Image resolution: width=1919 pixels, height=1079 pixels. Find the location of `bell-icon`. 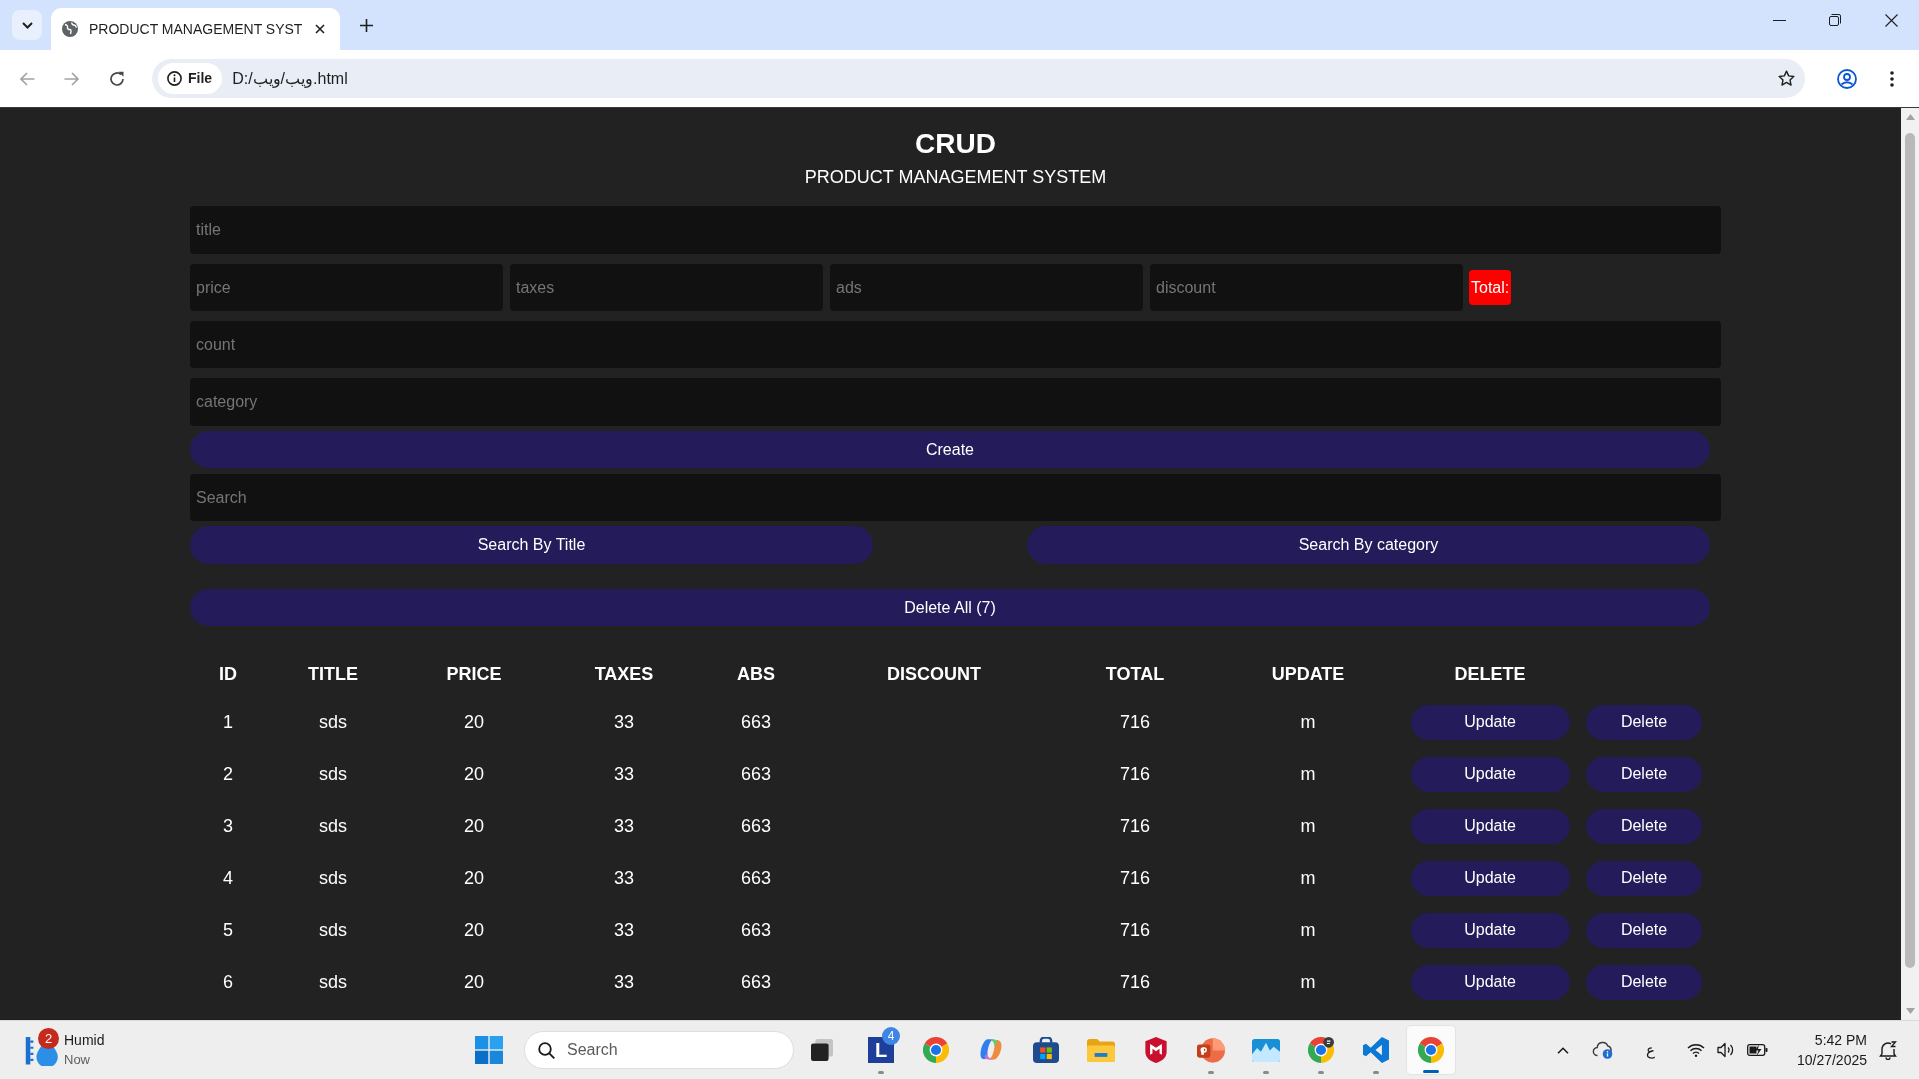

bell-icon is located at coordinates (1888, 1050).